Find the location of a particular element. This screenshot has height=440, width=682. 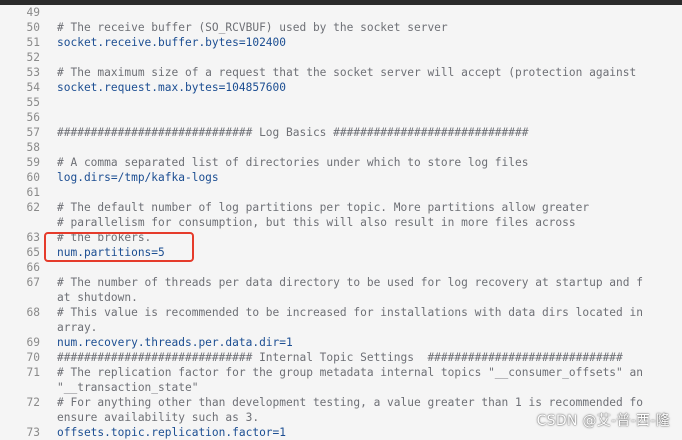

line-number: 50 is located at coordinates (33, 27).